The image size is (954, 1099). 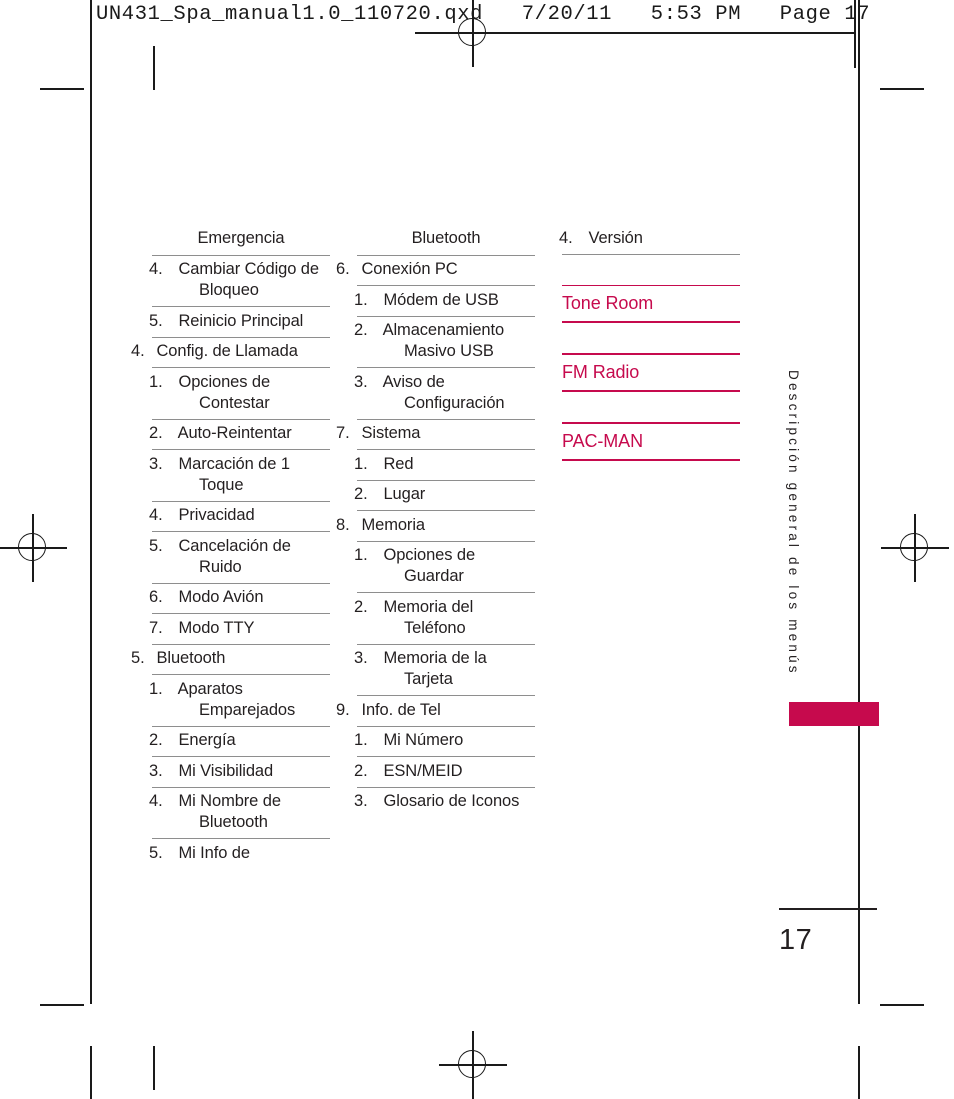 I want to click on menu-item: 4. Cambiar Código de Bloqueo, so click(x=234, y=279).